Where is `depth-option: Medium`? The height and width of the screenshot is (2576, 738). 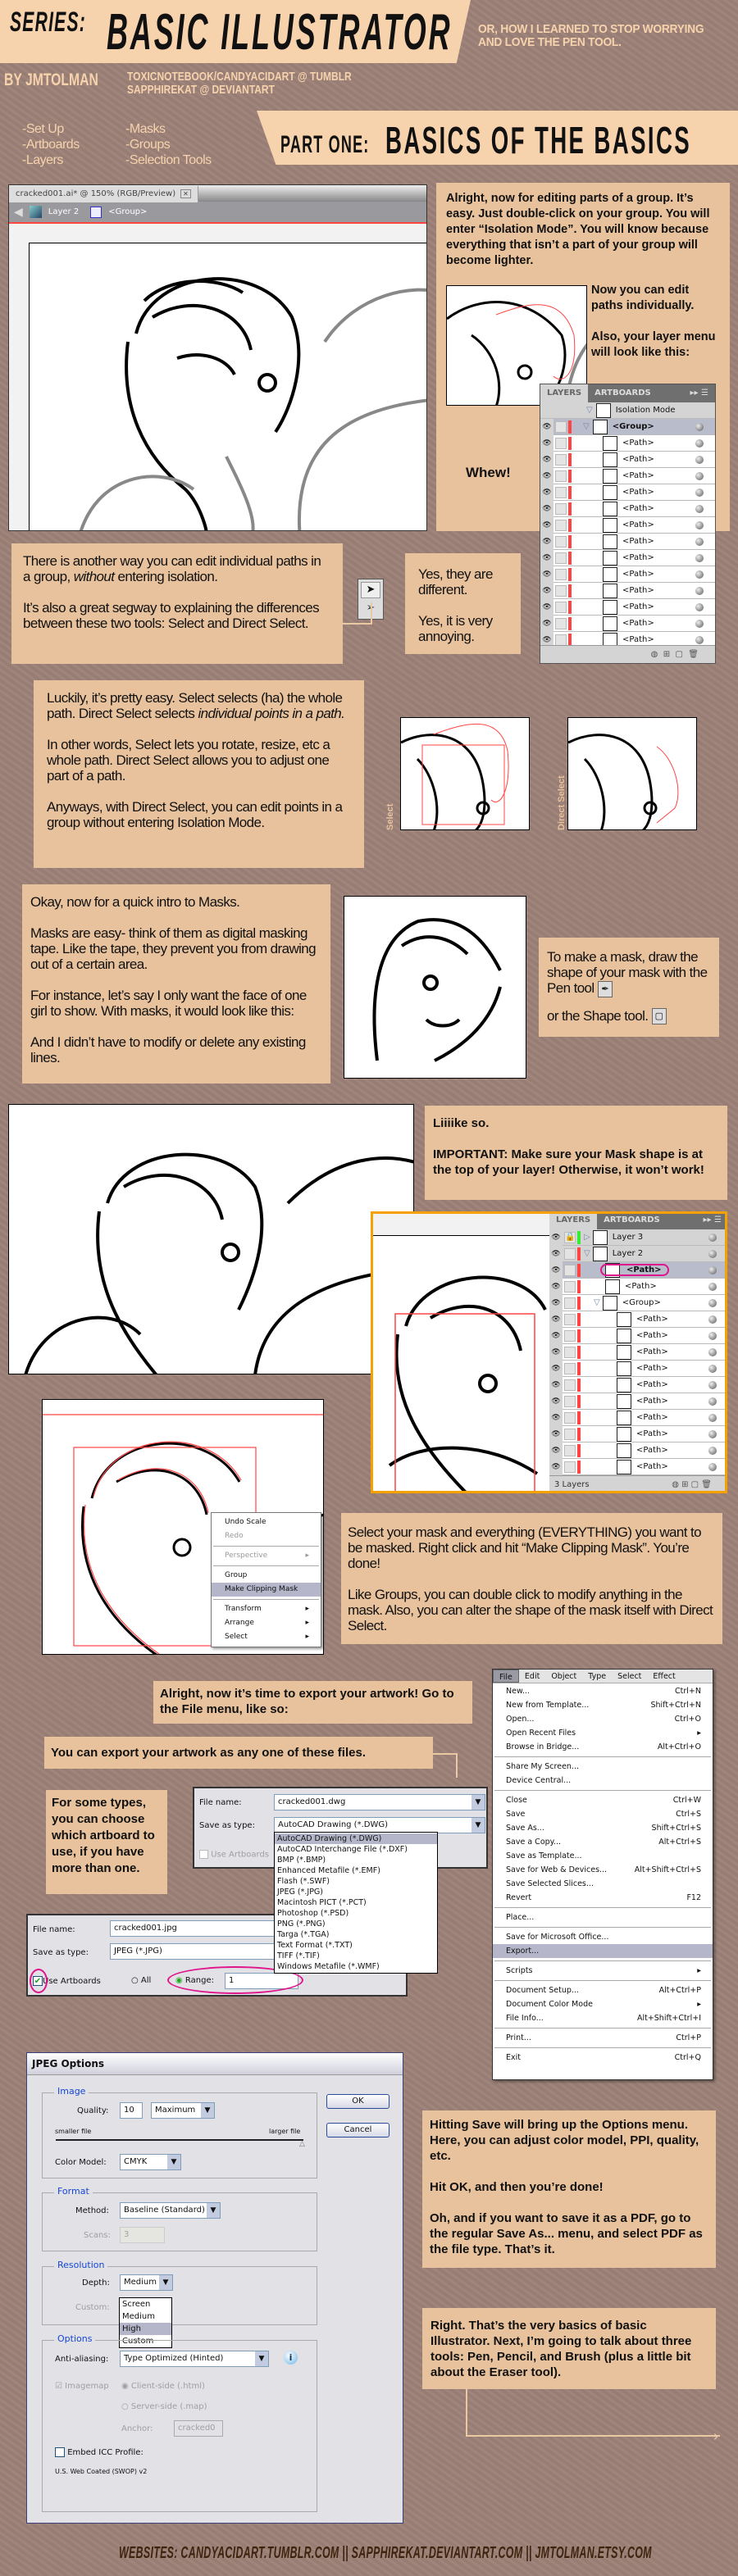 depth-option: Medium is located at coordinates (145, 2316).